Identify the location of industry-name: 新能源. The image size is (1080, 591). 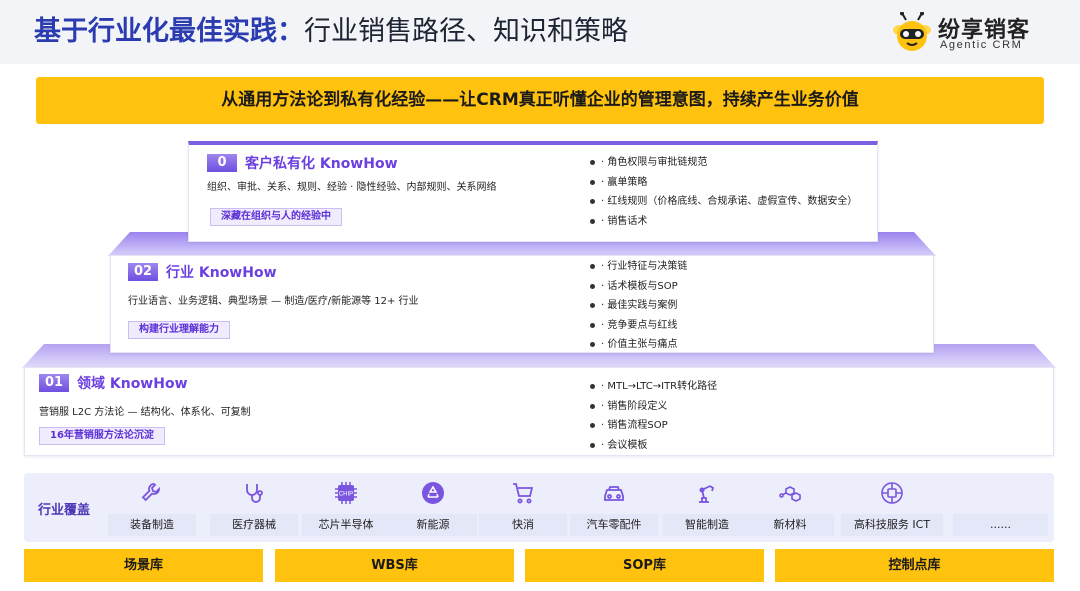
(433, 525).